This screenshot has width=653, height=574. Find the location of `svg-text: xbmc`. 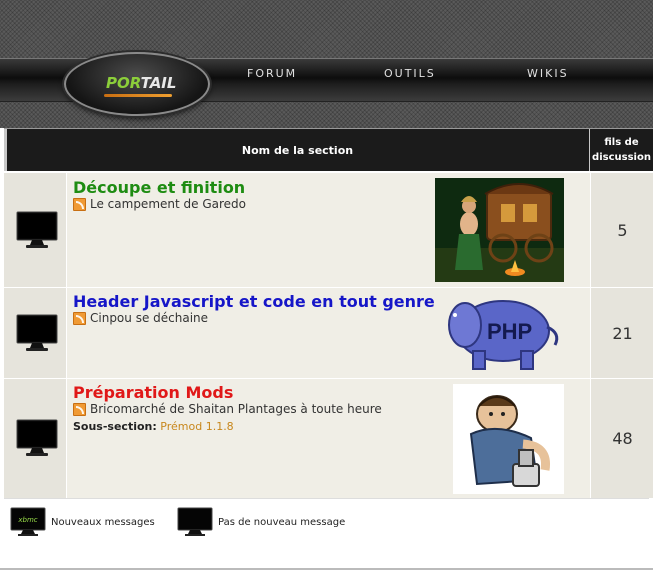

svg-text: xbmc is located at coordinates (27, 520).